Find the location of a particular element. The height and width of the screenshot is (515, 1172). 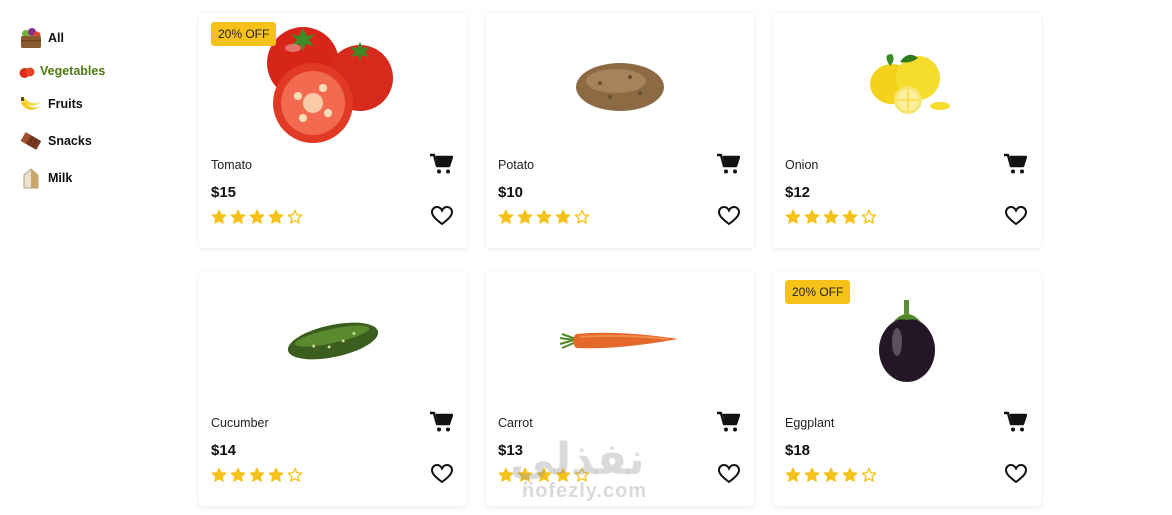

milk-carton-icon is located at coordinates (31, 178).